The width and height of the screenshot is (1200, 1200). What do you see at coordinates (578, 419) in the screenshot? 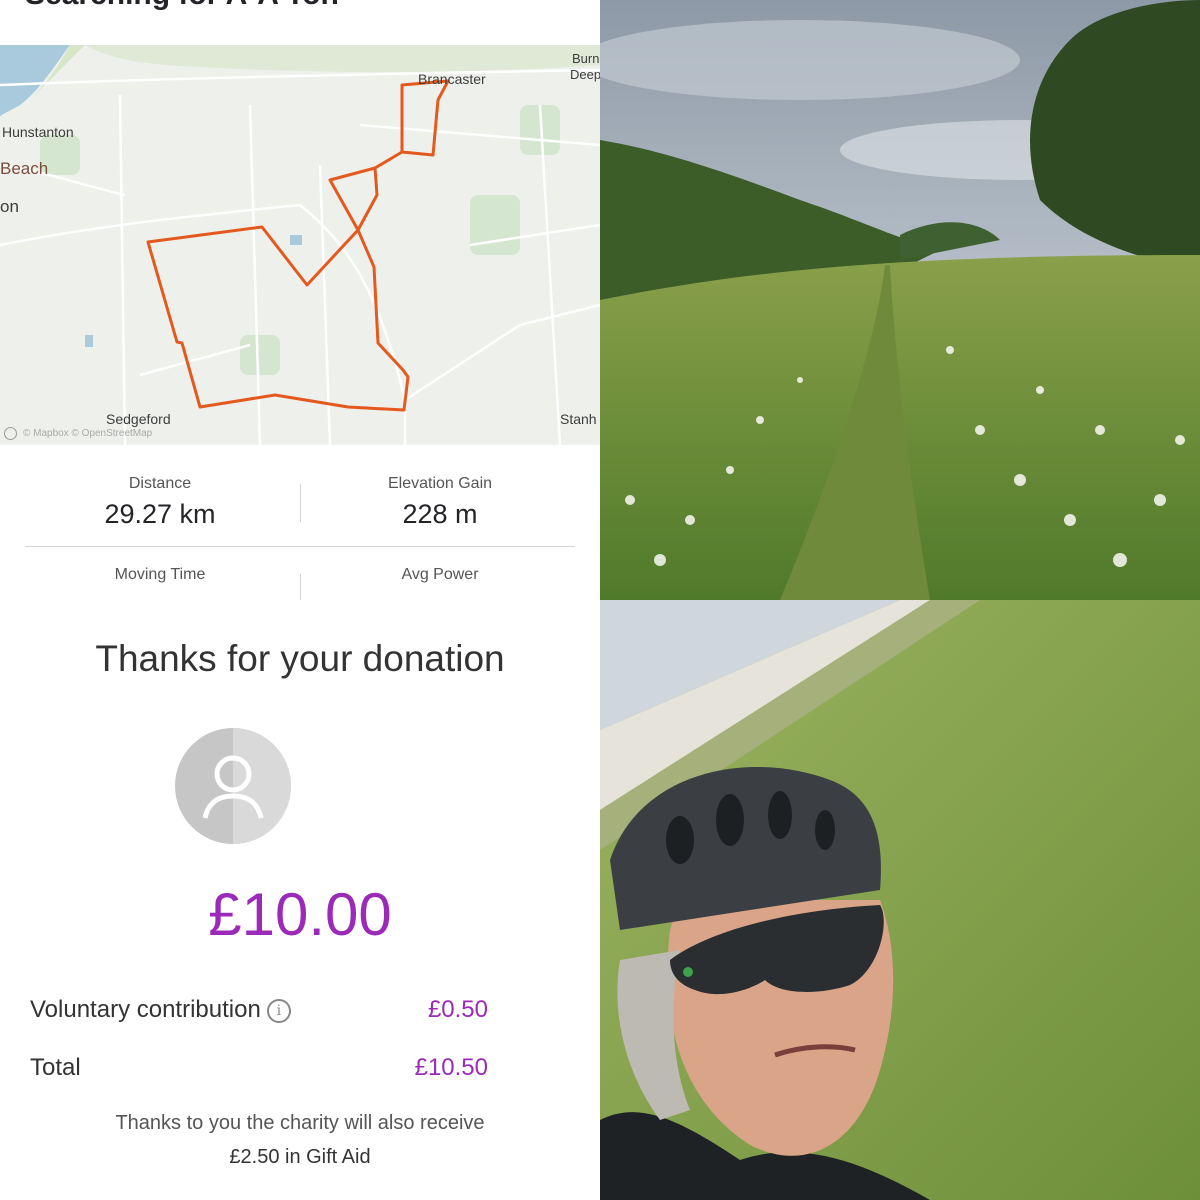
I see `map-label-stanhoe: Stanh` at bounding box center [578, 419].